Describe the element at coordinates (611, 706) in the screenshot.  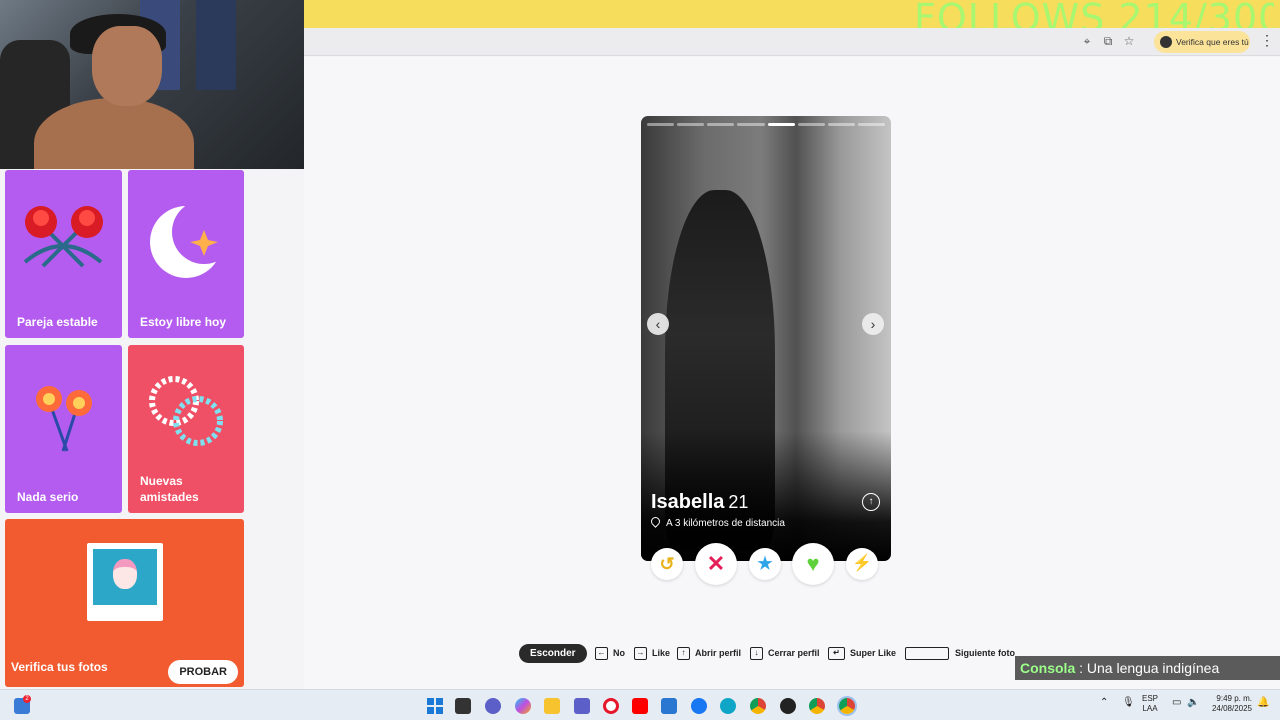
I see `opera-icon` at that location.